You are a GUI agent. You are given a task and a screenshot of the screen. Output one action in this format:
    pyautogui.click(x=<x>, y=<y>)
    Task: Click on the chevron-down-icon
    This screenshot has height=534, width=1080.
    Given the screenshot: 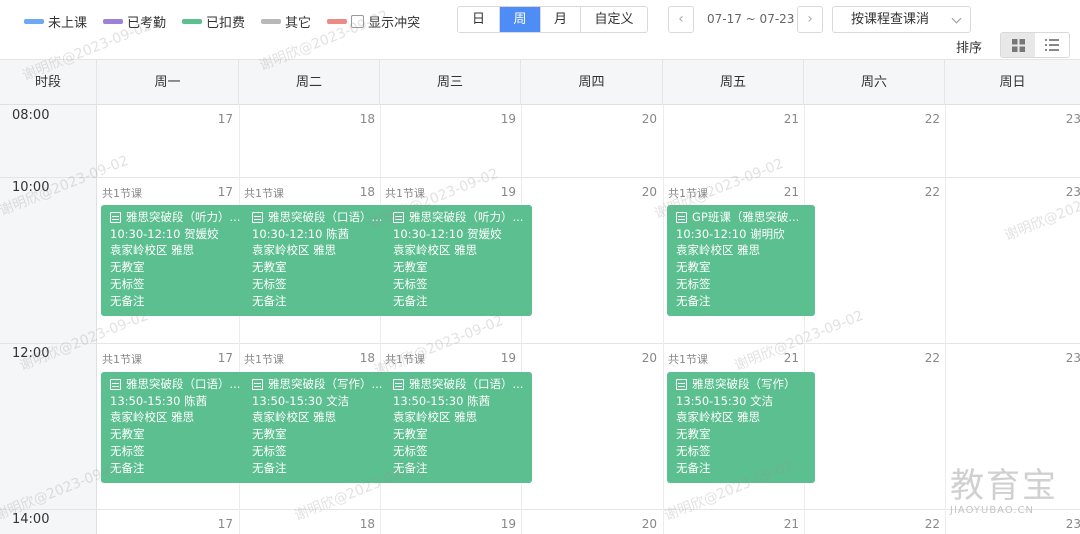 What is the action you would take?
    pyautogui.click(x=956, y=18)
    